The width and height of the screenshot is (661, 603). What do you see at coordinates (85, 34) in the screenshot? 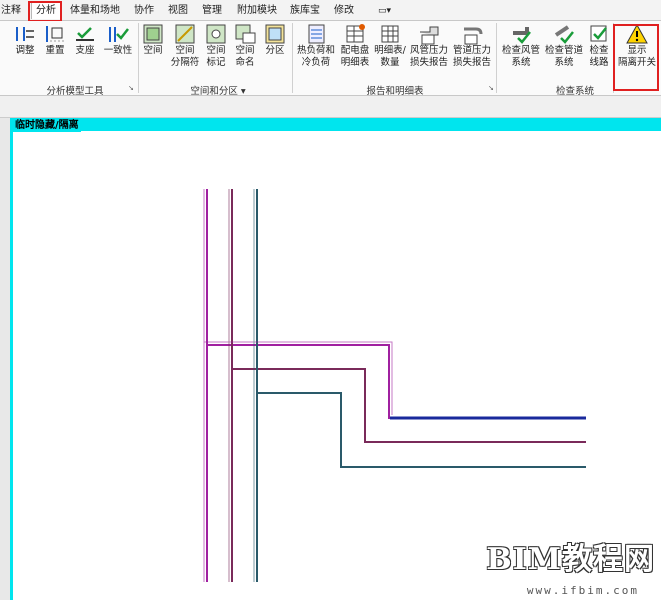
I see `support-icon` at bounding box center [85, 34].